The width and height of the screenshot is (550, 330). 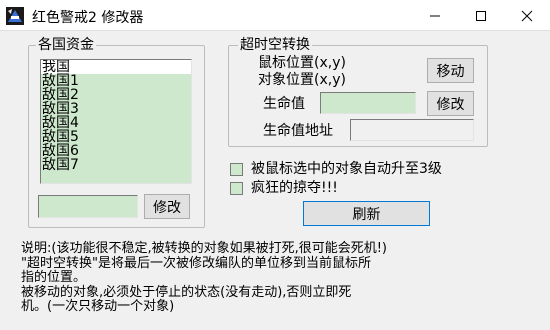 I want to click on country-listbox: 我国 敌国1 敌国2 敌国3 敌国4 敌国5 敌国6 敌国7, so click(x=116, y=121).